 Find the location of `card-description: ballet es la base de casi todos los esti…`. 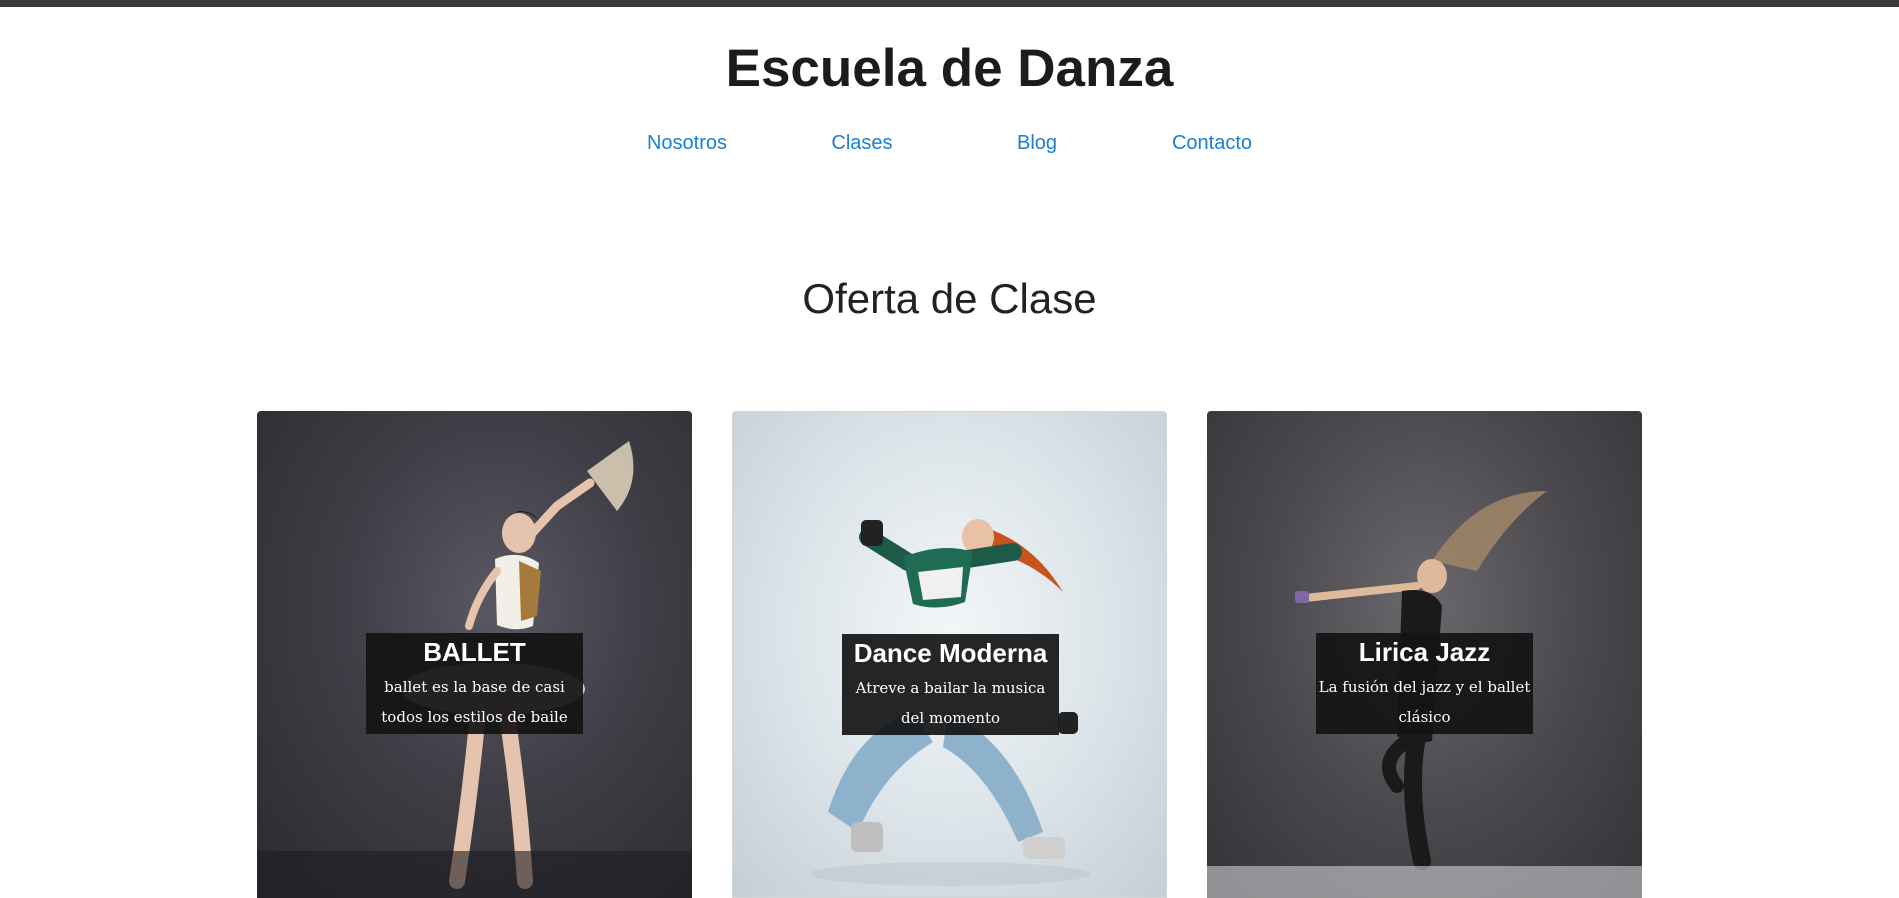

card-description: ballet es la base de casi todos los esti… is located at coordinates (474, 702).